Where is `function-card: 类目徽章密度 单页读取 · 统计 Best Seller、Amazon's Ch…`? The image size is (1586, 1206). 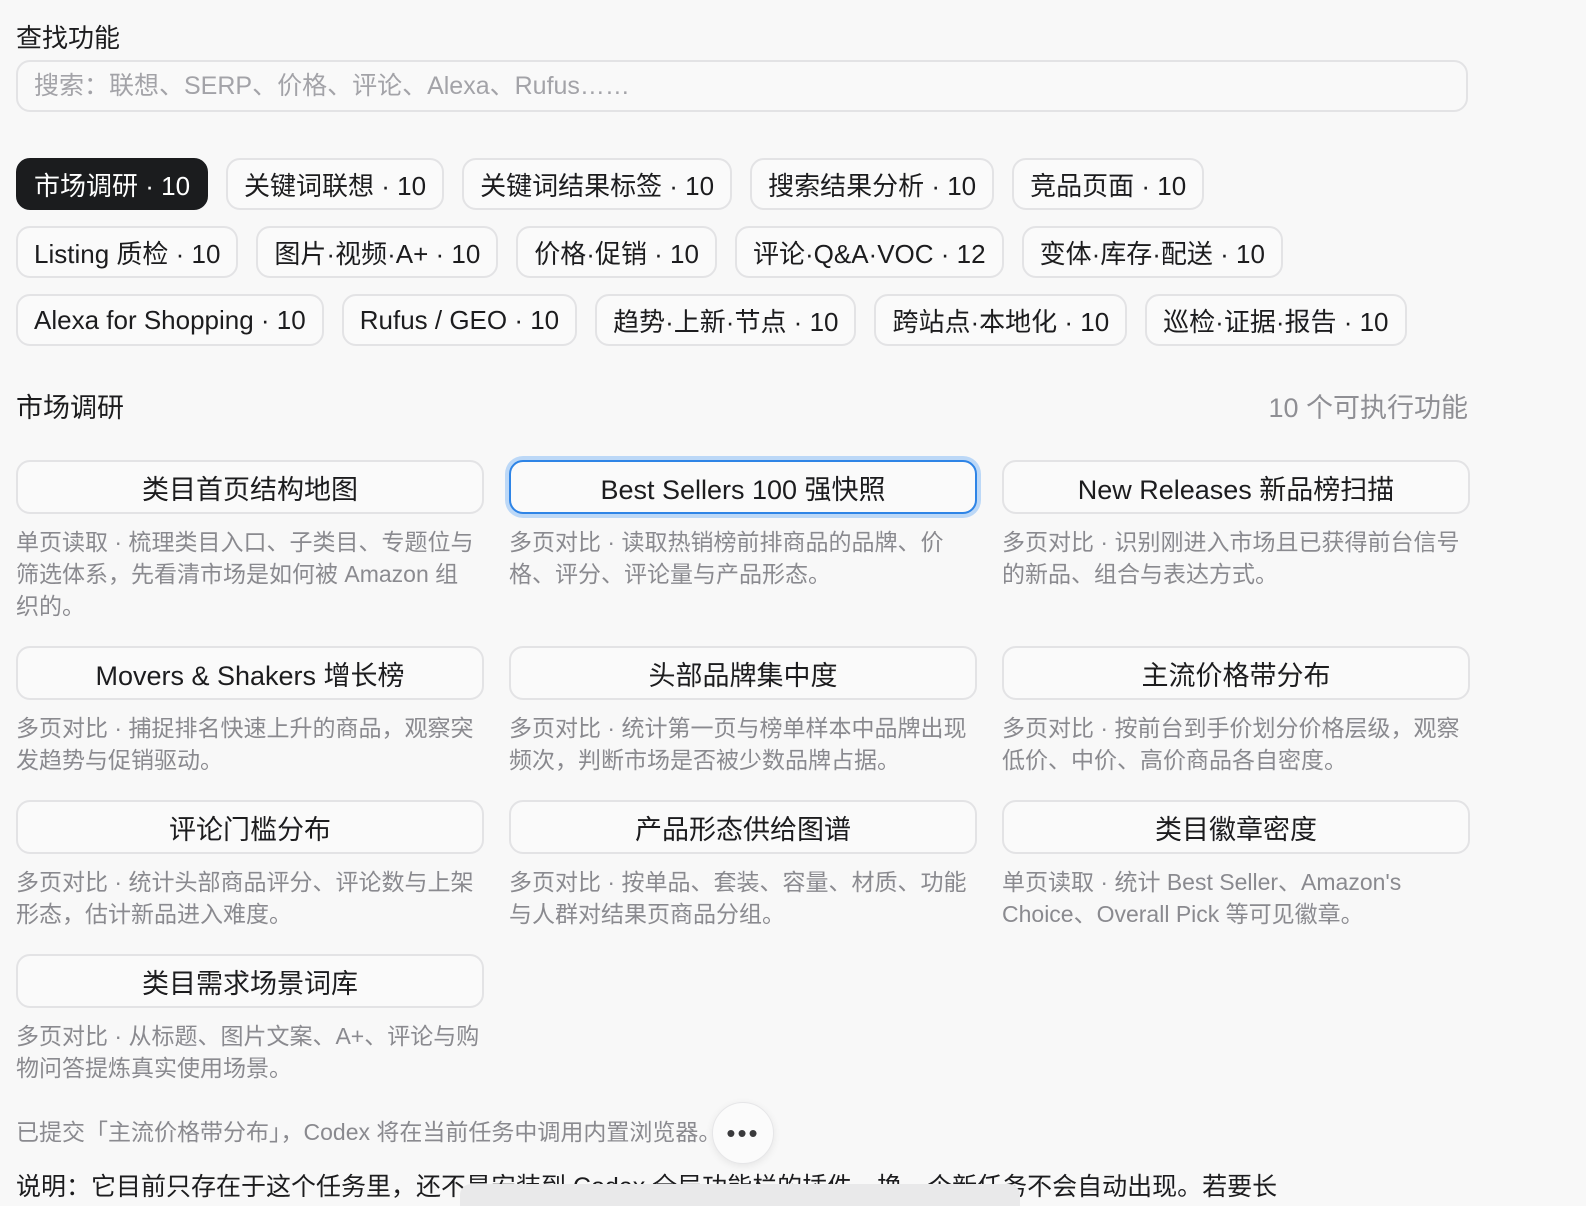 function-card: 类目徽章密度 单页读取 · 统计 Best Seller、Amazon's Ch… is located at coordinates (1236, 877).